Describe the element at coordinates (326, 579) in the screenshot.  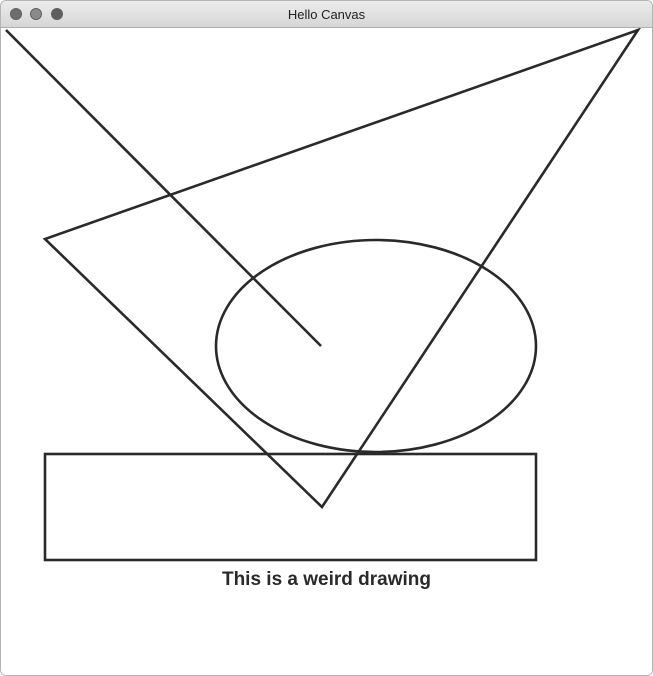
I see `drawing-caption: This is a weird drawing` at that location.